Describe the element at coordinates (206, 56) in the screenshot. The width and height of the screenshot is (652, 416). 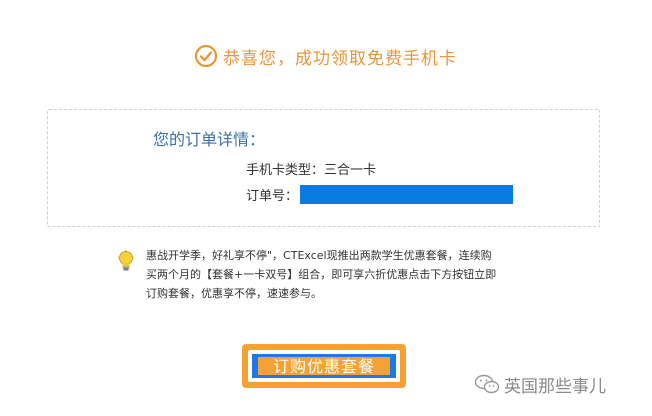
I see `check-circle-icon` at that location.